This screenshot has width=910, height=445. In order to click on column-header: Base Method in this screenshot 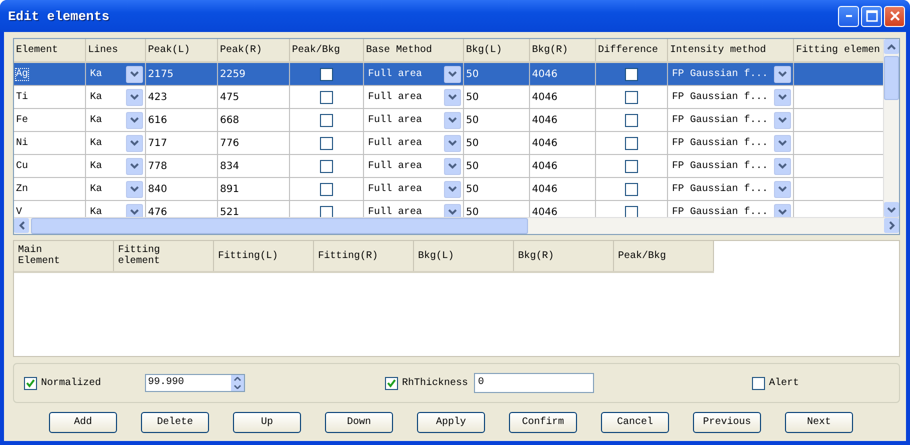, I will do `click(414, 50)`.